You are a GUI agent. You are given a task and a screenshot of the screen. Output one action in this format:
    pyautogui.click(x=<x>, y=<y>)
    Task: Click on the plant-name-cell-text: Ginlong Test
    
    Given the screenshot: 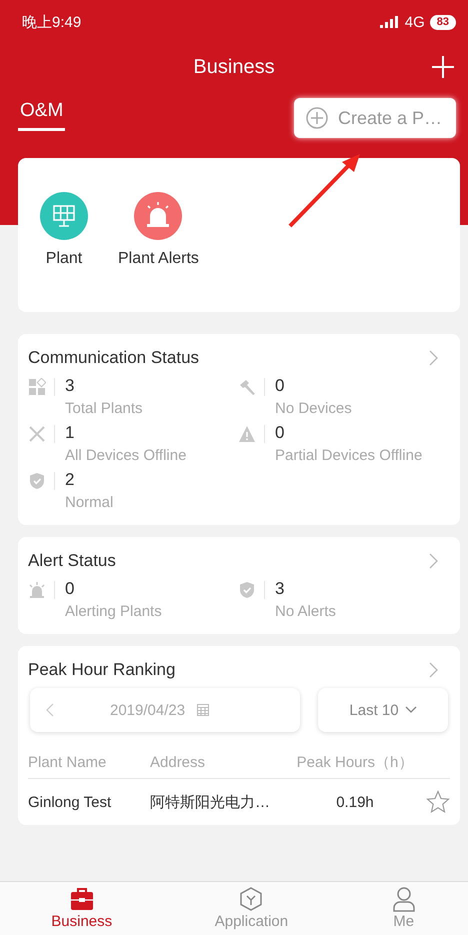 What is the action you would take?
    pyautogui.click(x=70, y=802)
    